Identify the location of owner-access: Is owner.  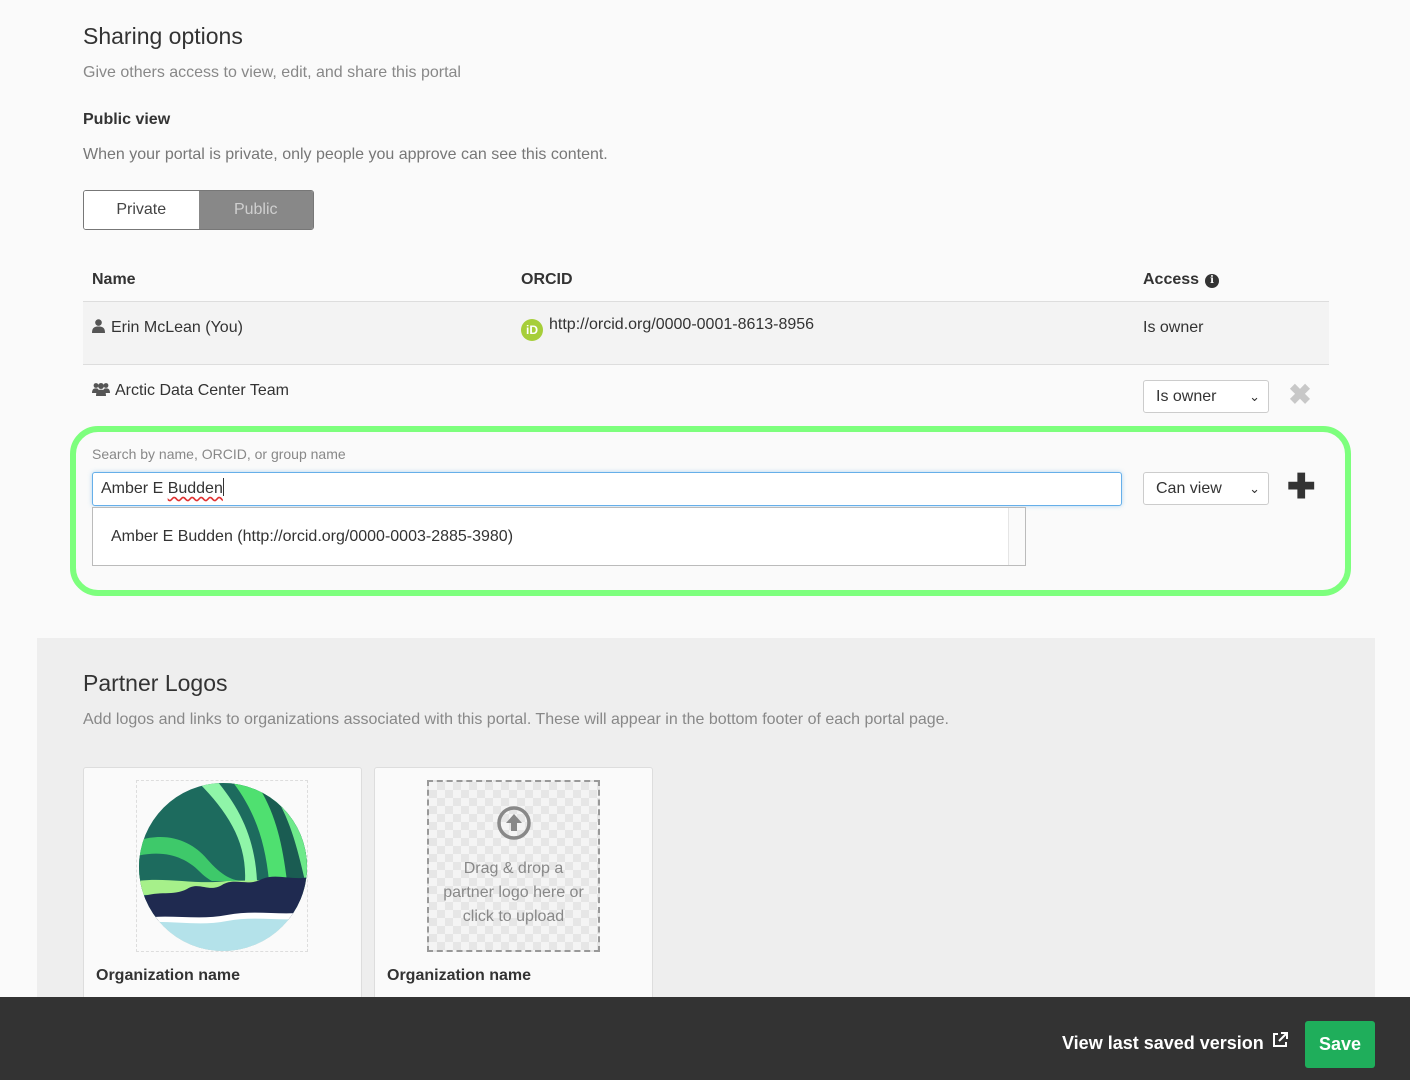
(1173, 327).